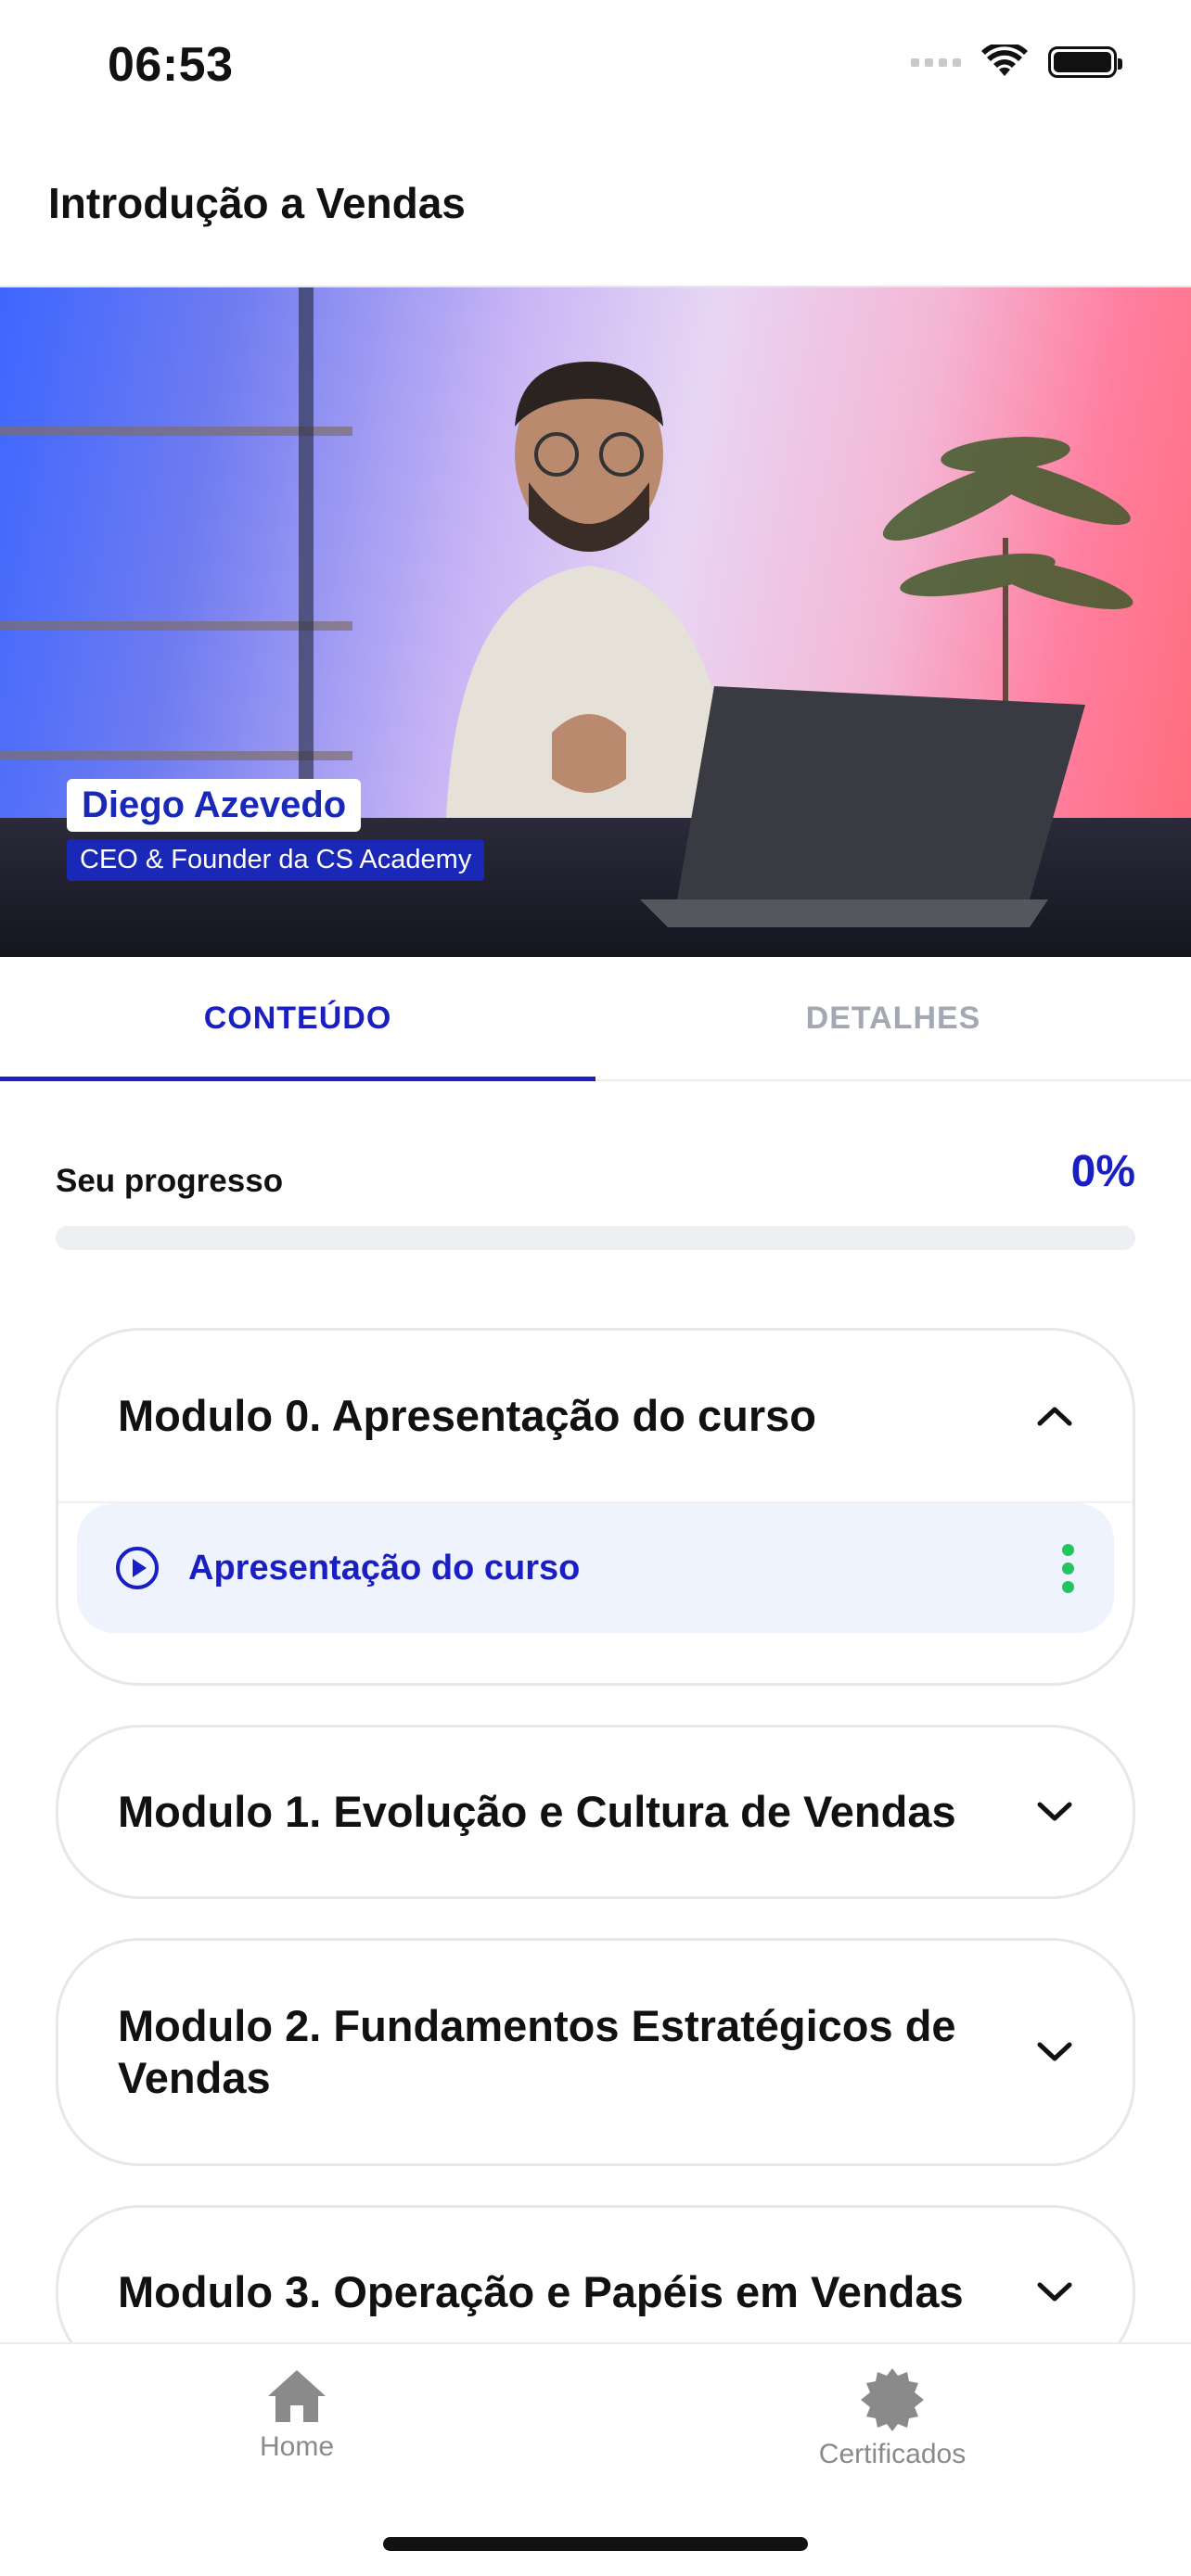 The image size is (1191, 2576). I want to click on lesson-title: Apresentação do curso, so click(385, 1568).